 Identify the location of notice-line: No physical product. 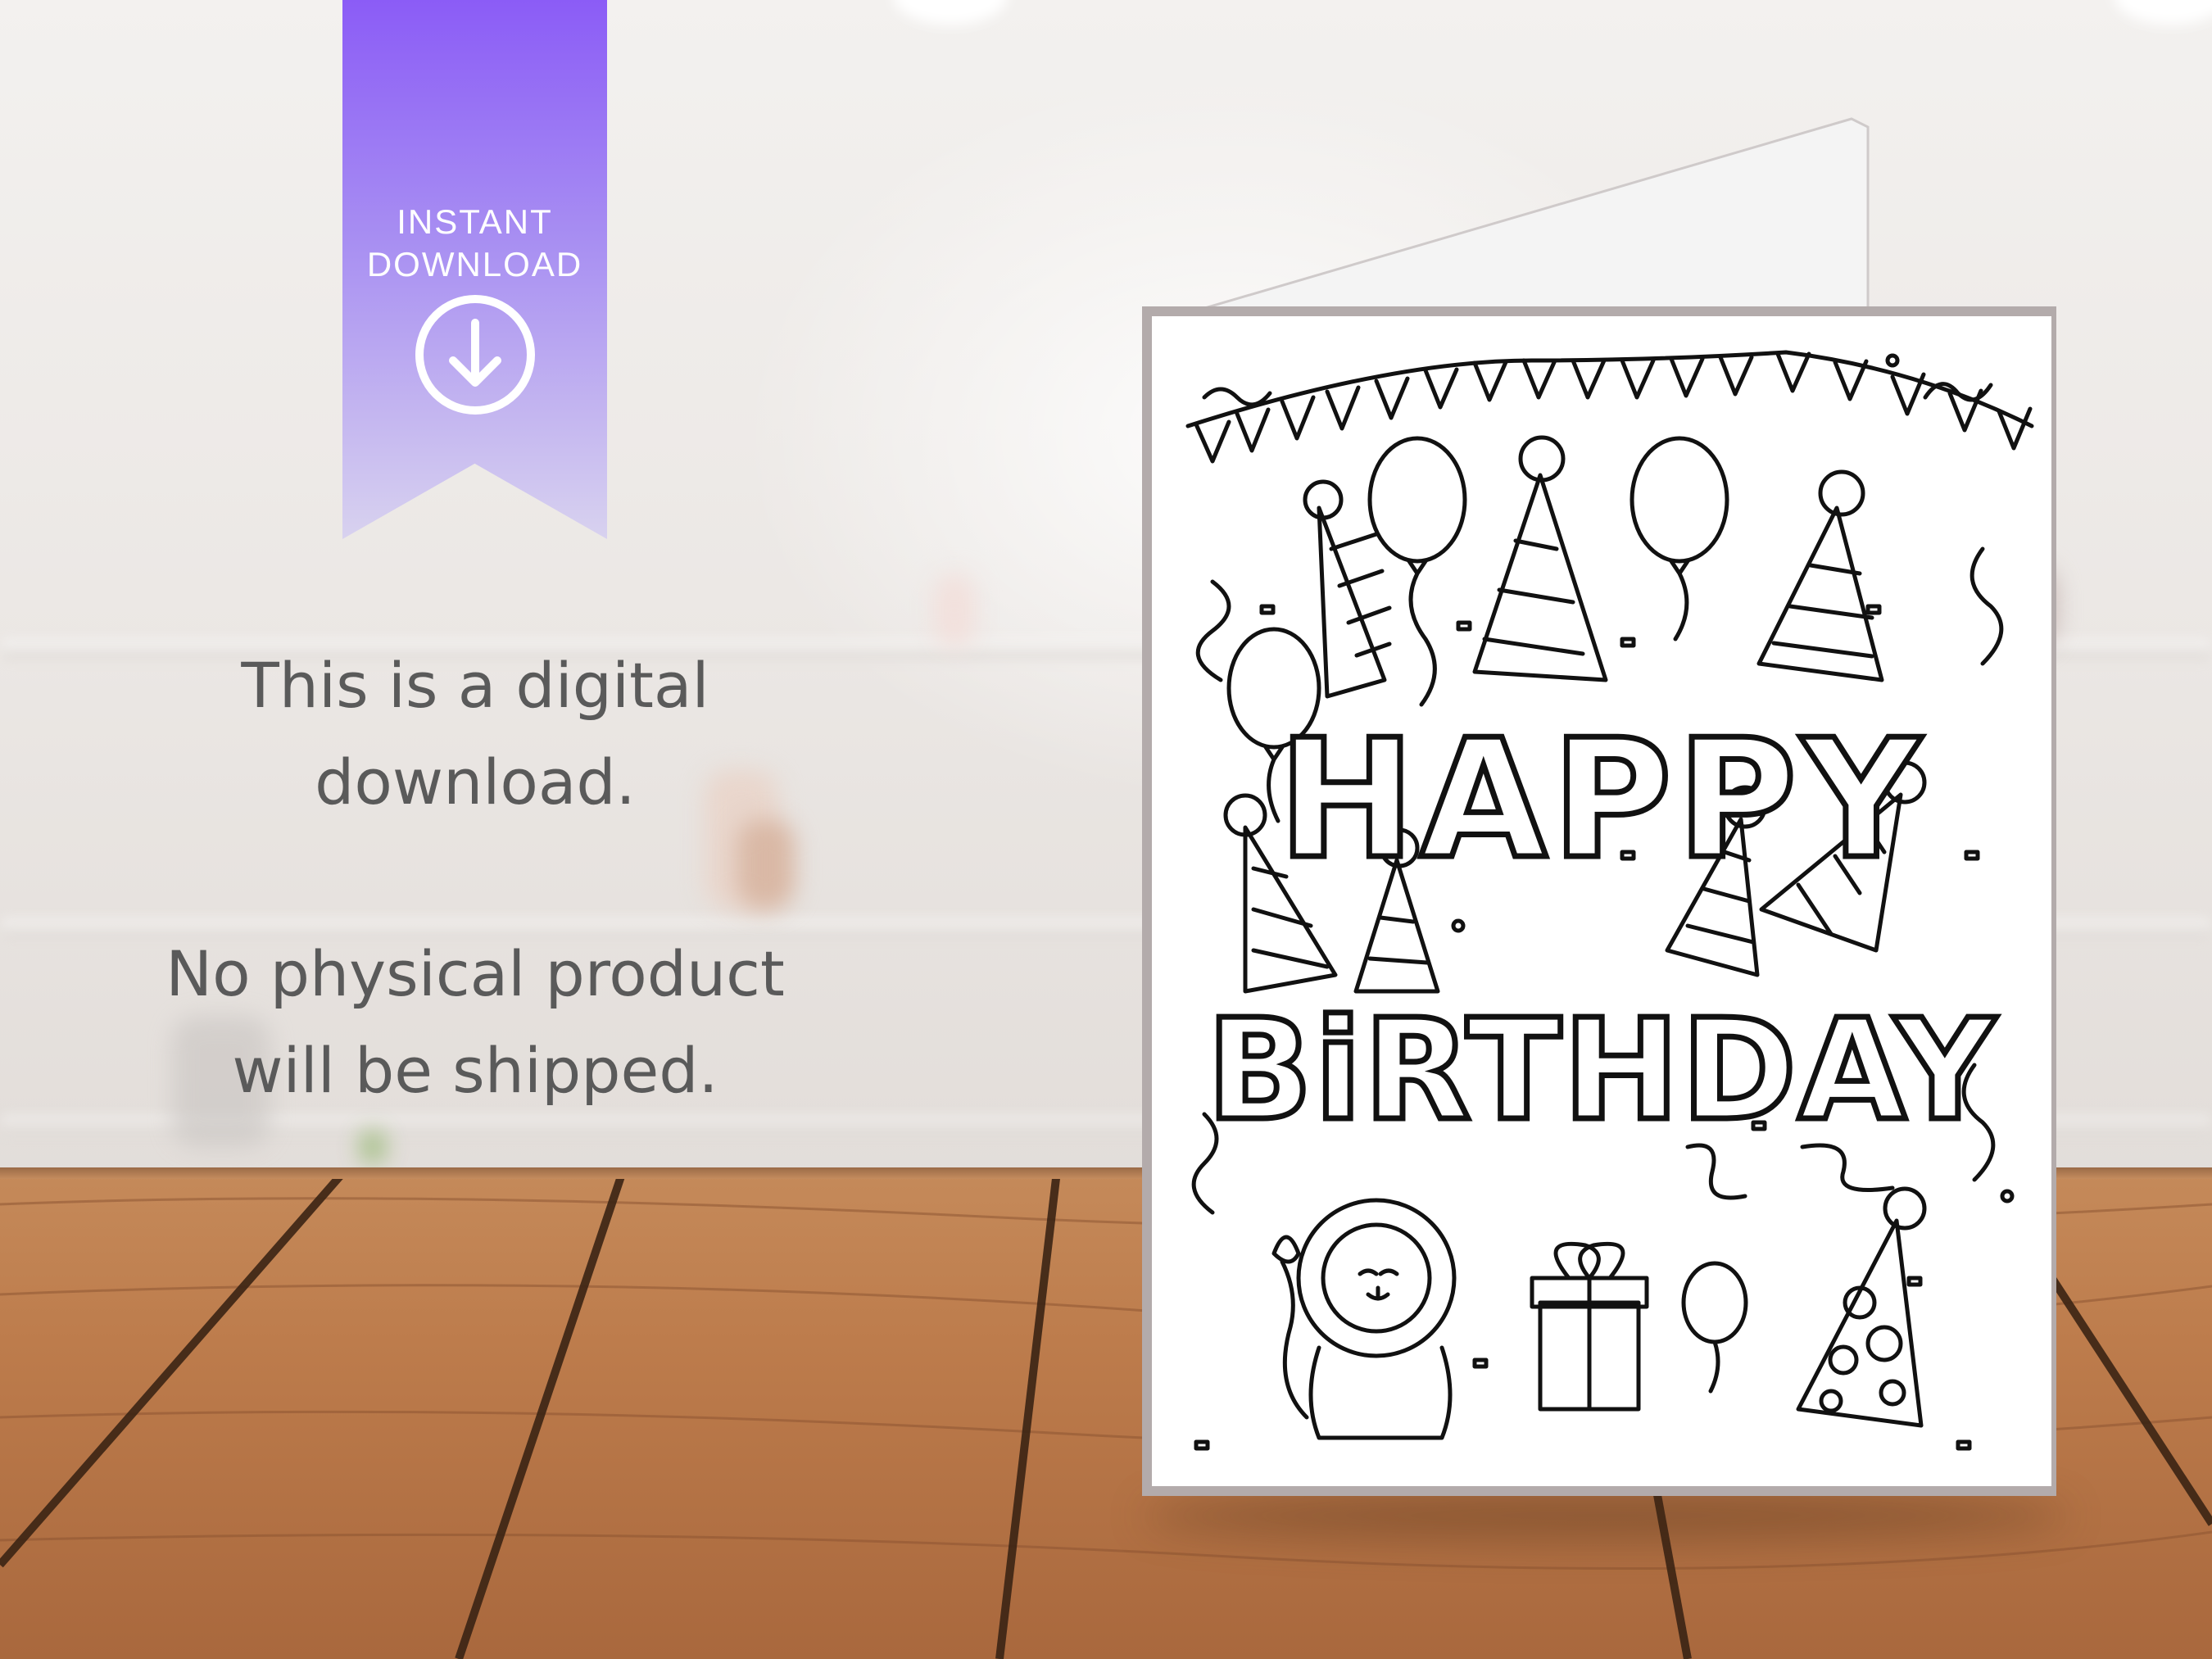
(475, 973).